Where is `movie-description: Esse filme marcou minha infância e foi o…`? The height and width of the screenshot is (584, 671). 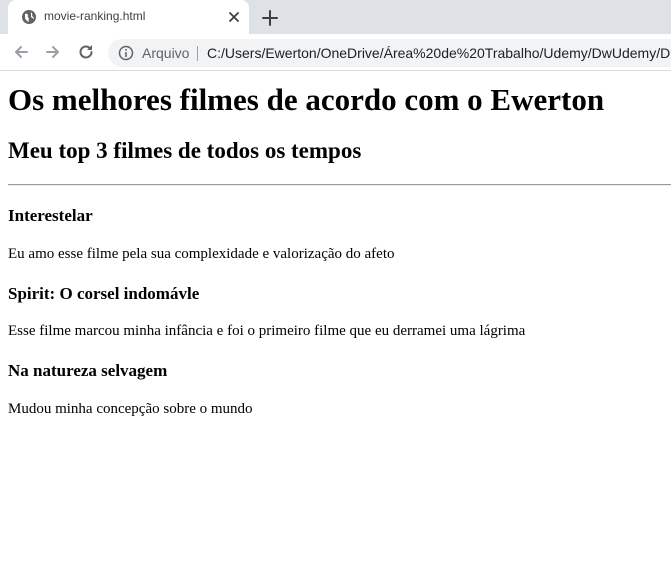 movie-description: Esse filme marcou minha infância e foi o… is located at coordinates (267, 331).